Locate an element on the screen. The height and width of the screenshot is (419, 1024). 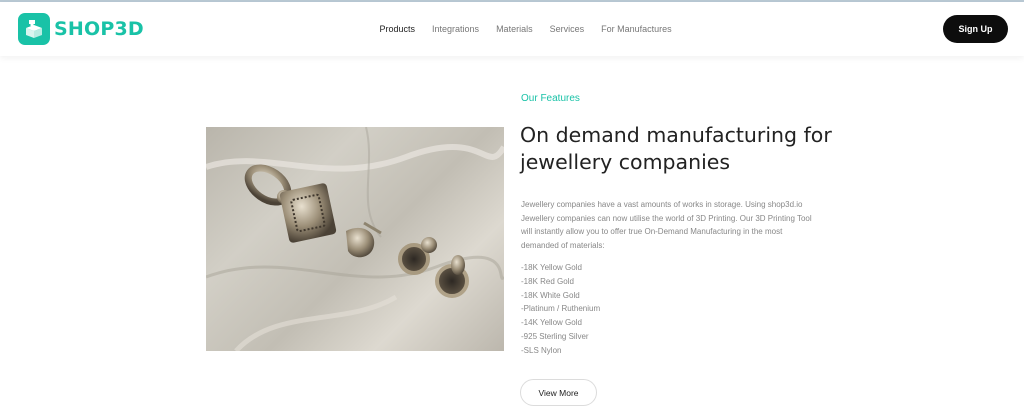
sign-up-button: Sign Up is located at coordinates (975, 29).